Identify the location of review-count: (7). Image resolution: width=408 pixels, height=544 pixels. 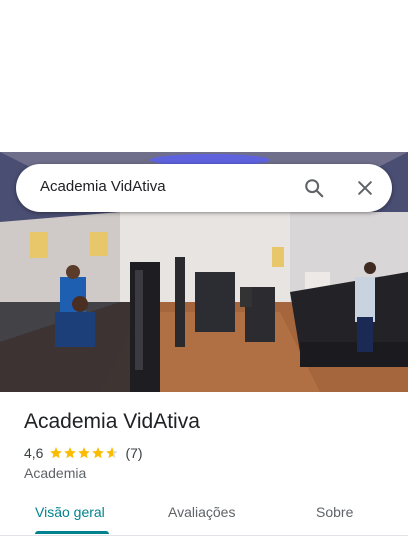
(133, 453).